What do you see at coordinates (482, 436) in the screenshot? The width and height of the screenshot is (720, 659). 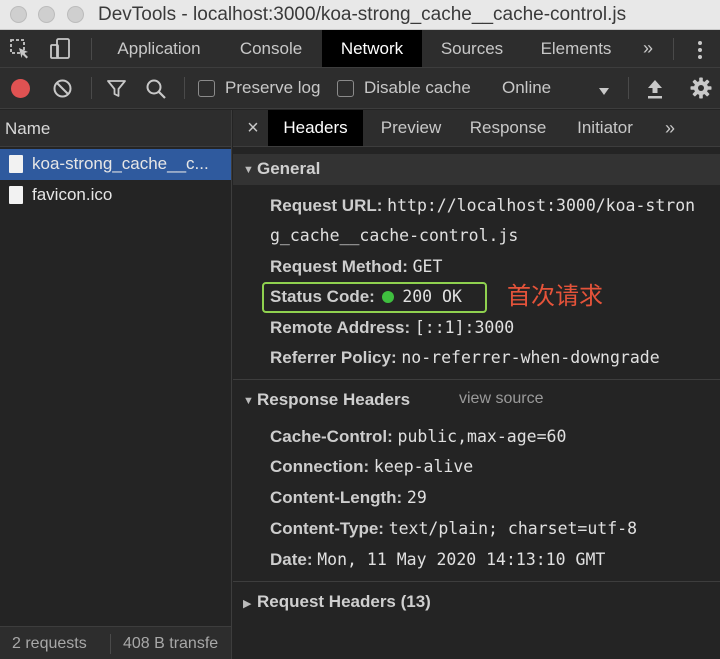 I see `header-value: public,max-age=60` at bounding box center [482, 436].